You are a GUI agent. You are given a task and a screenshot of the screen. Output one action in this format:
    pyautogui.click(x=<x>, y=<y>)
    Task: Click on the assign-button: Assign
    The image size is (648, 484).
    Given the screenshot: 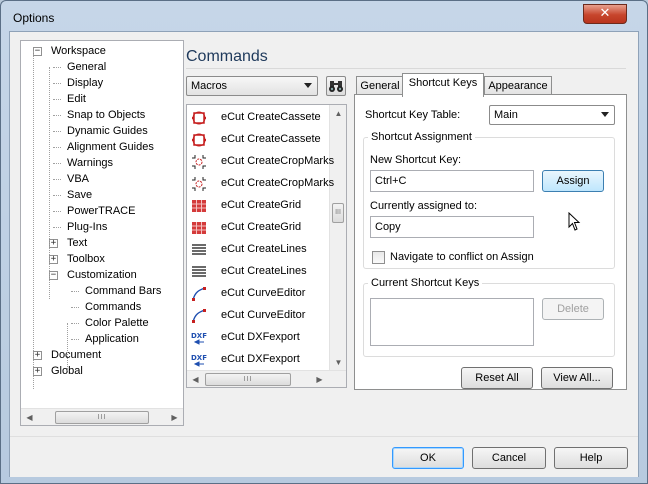 What is the action you would take?
    pyautogui.click(x=573, y=181)
    